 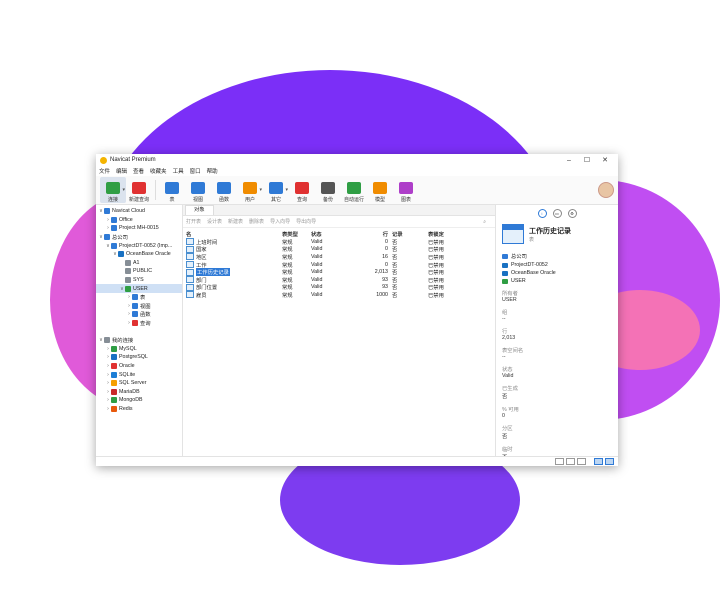 I want to click on toolbar-label: 新建查询, so click(x=138, y=200).